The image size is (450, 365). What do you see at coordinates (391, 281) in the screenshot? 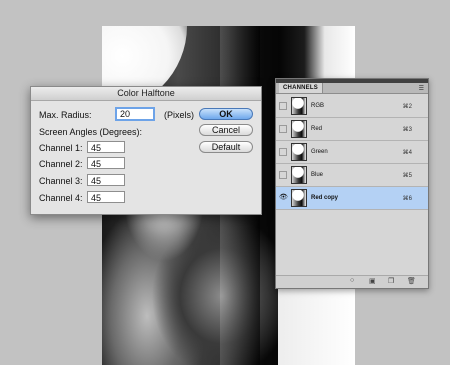
I see `new-channel-icon: ❐` at bounding box center [391, 281].